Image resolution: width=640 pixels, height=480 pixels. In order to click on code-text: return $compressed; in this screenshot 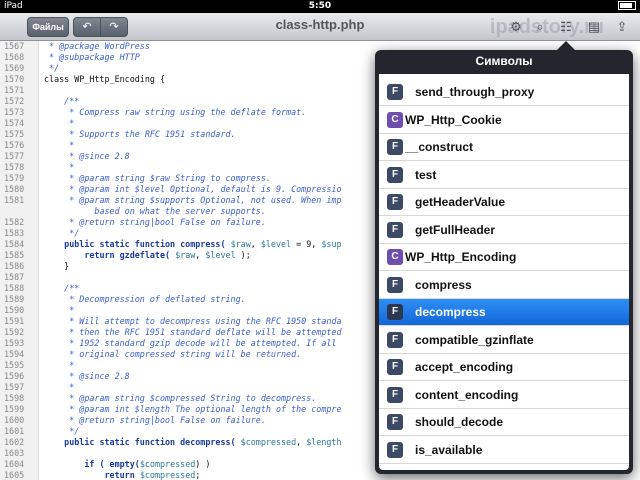, I will do `click(122, 475)`.